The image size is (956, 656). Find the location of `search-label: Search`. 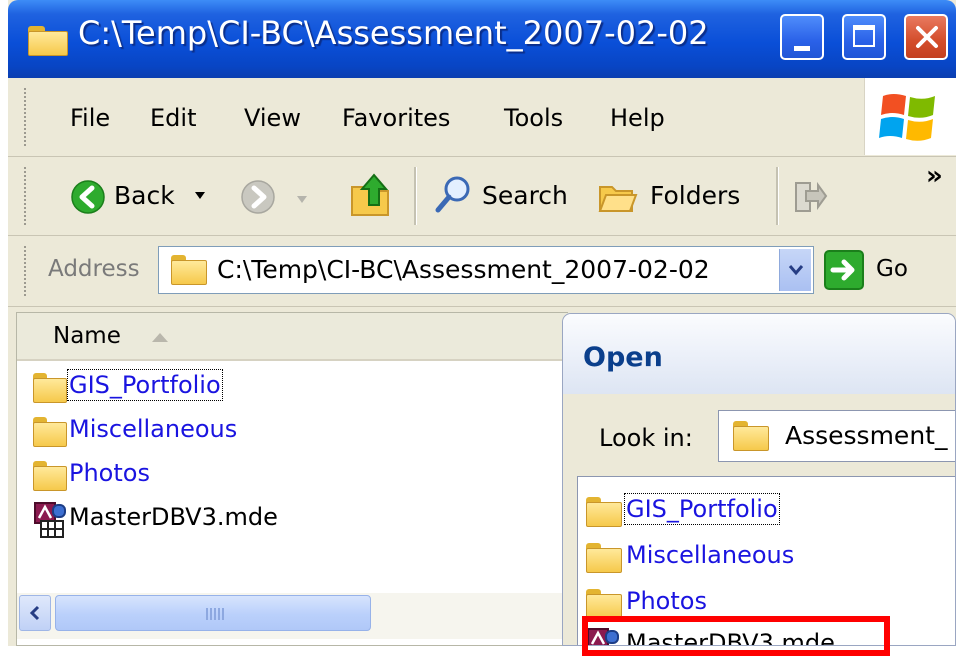

search-label: Search is located at coordinates (525, 195).